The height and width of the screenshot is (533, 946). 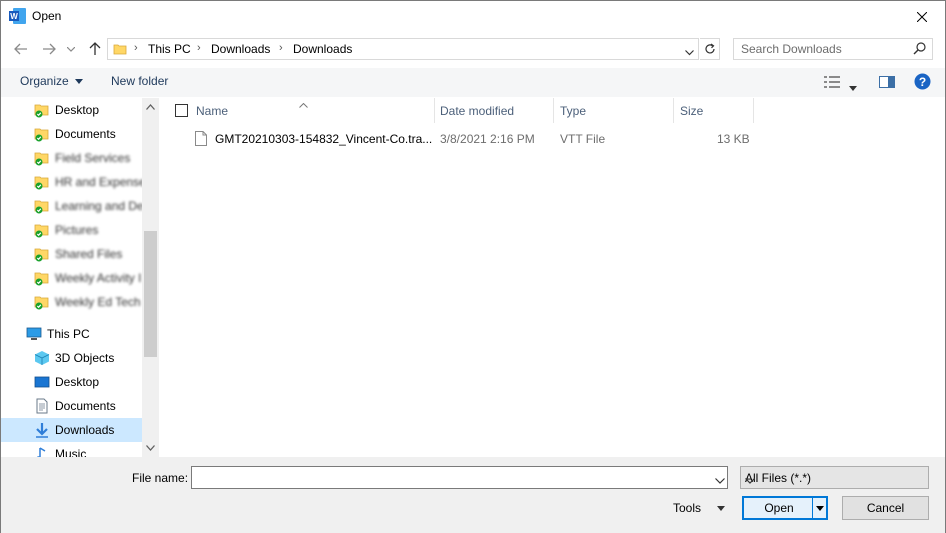 I want to click on sidebar-item-label: HR and Expense, so click(x=98, y=182).